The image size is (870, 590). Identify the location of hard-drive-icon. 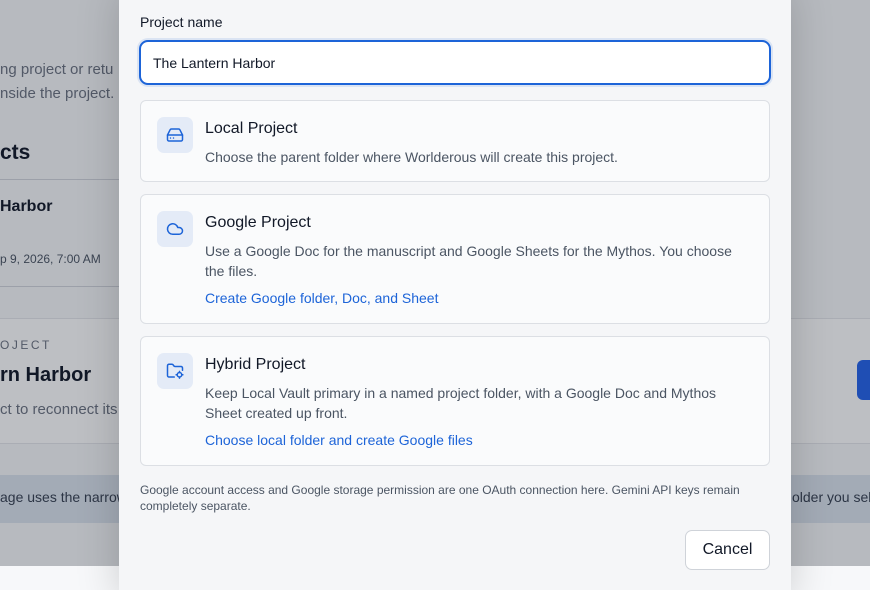
(175, 135).